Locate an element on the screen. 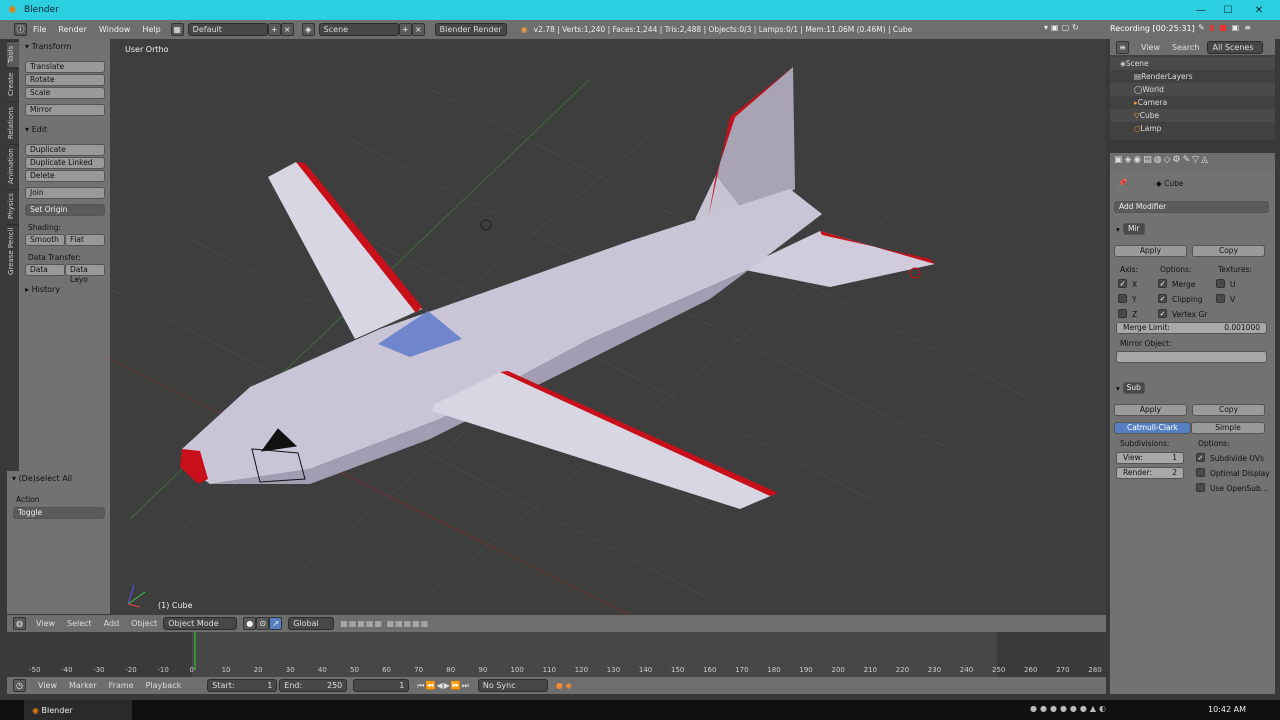 The height and width of the screenshot is (720, 1280). duplicate-button: Duplicate is located at coordinates (65, 150).